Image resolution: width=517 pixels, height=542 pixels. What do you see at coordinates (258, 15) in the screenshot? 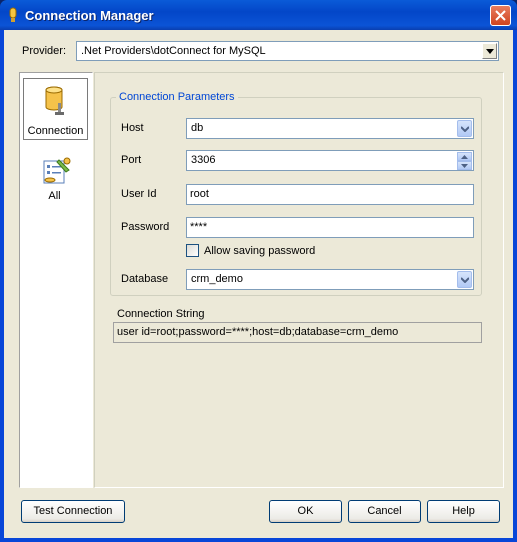
I see `title-bar: Connection Manager` at bounding box center [258, 15].